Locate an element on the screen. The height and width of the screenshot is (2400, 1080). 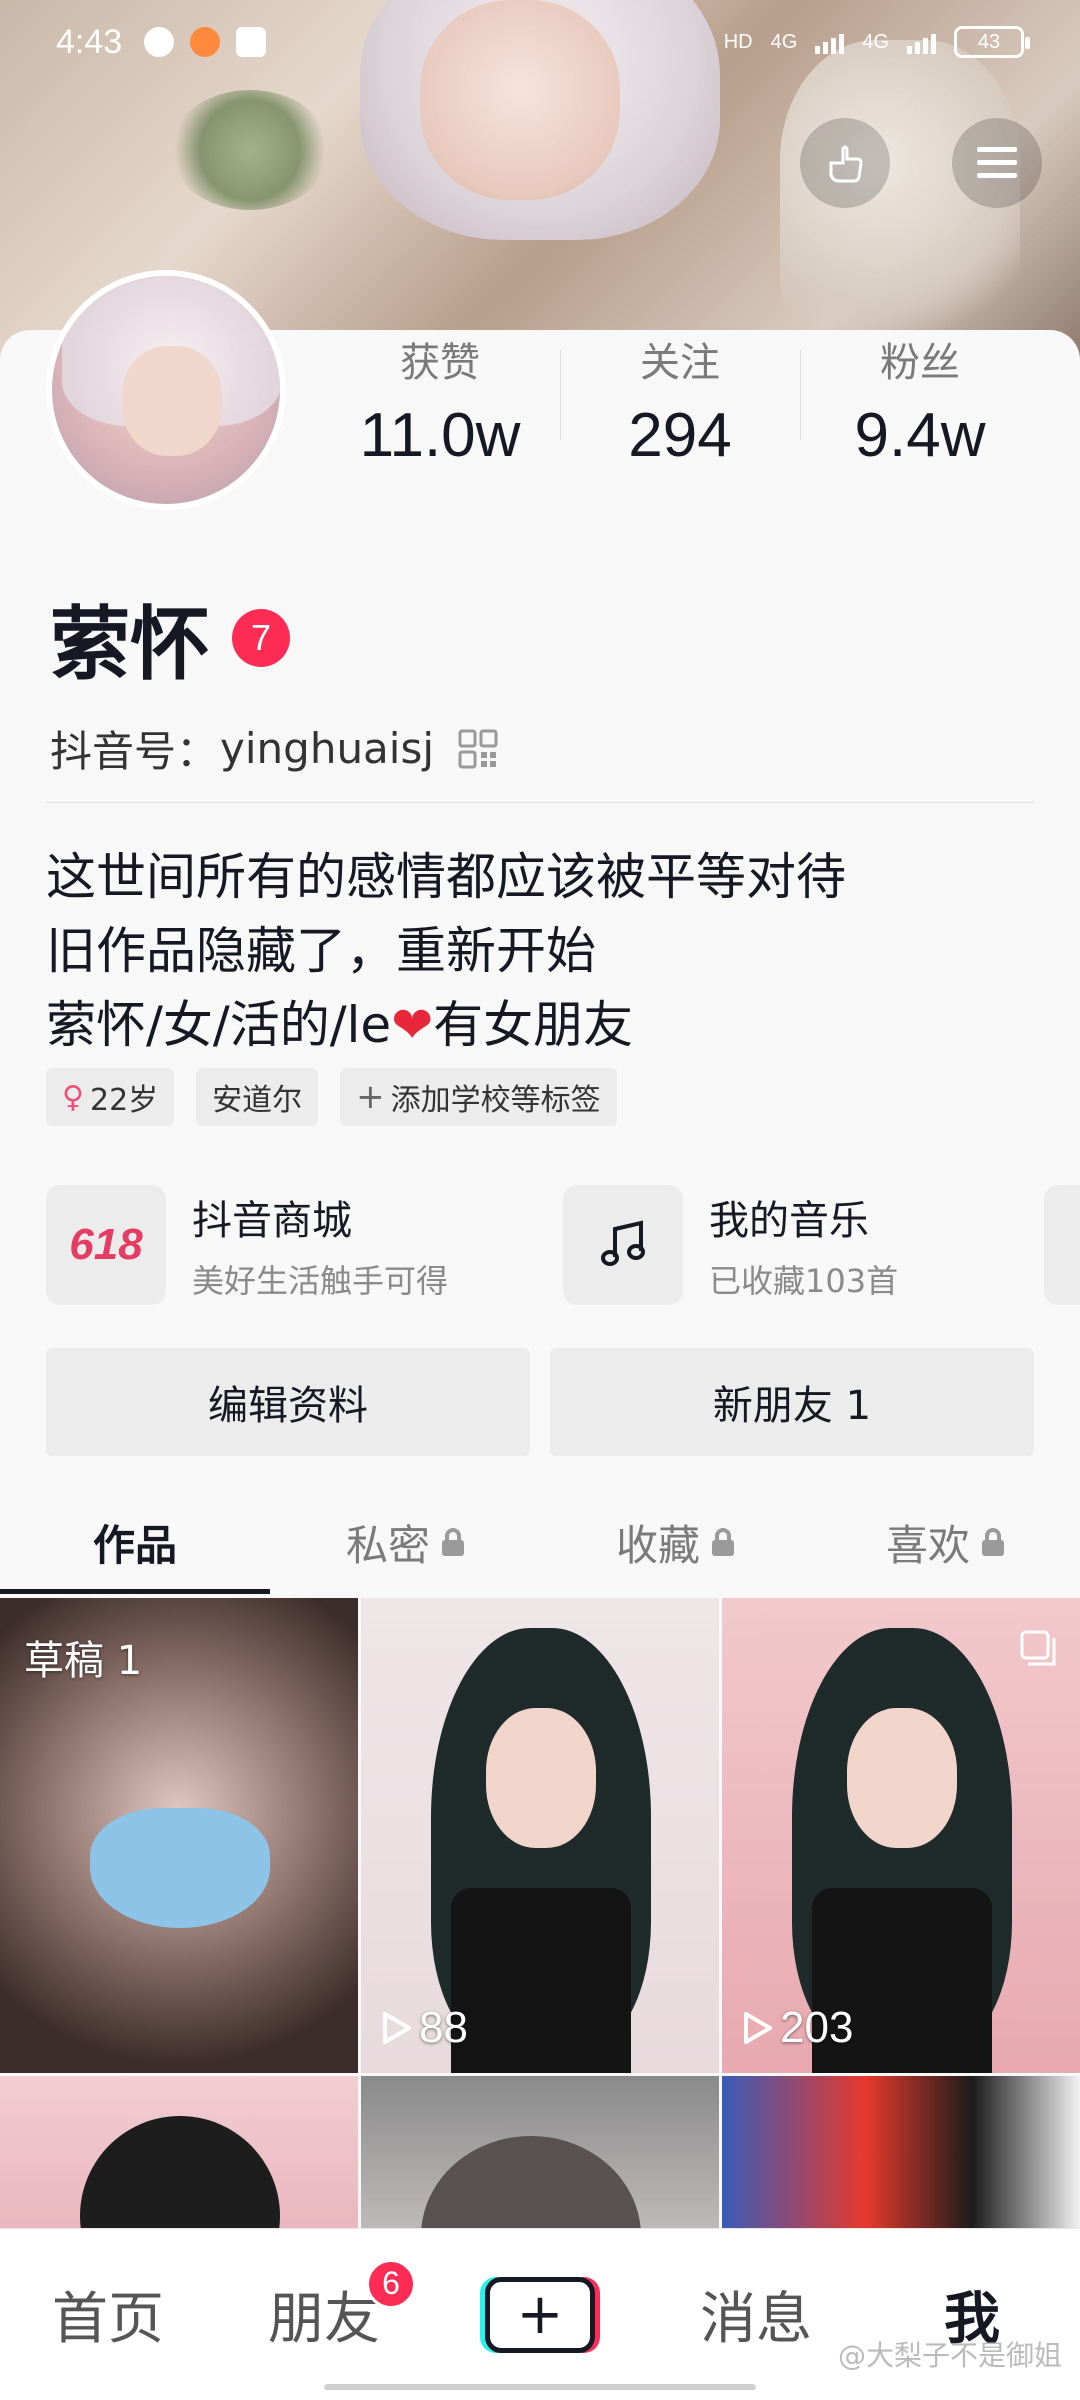
profile-stats: 获赞 11.0w 关注 294 粉丝 9.4w is located at coordinates (680, 400).